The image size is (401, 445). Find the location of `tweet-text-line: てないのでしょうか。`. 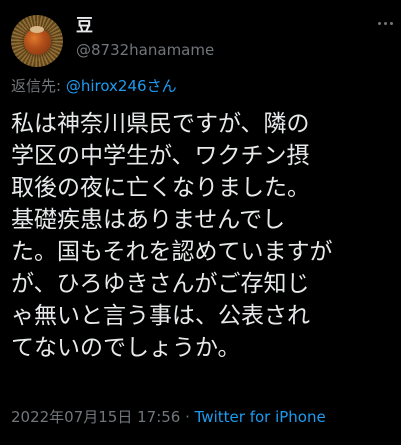

tweet-text-line: てないのでしょうか。 is located at coordinates (126, 348).